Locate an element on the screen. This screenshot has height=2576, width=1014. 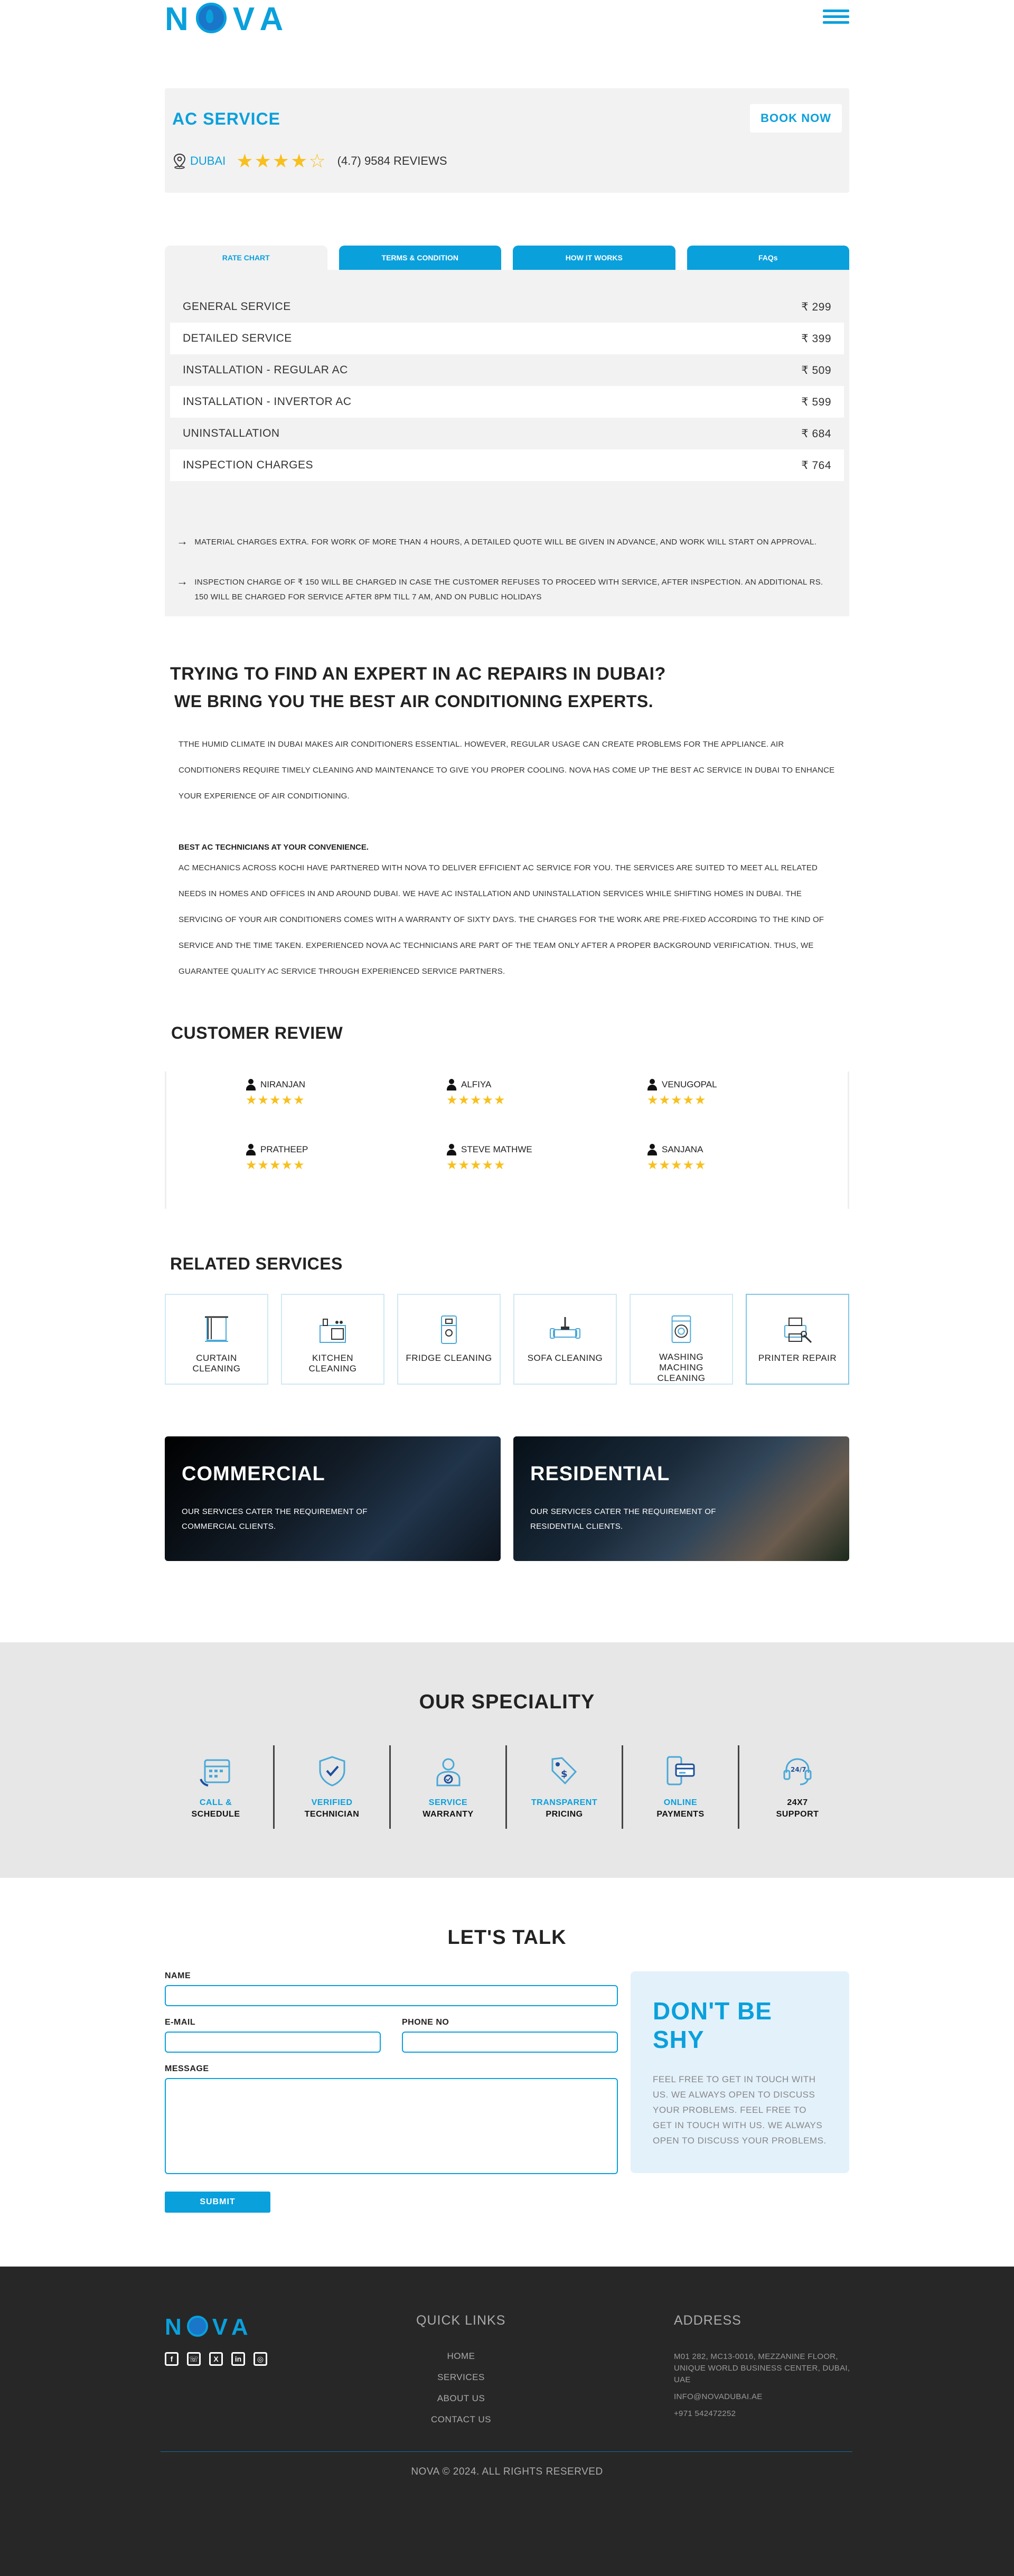
rate-row: GENERAL SERVICE ₹ 299 is located at coordinates (507, 307).